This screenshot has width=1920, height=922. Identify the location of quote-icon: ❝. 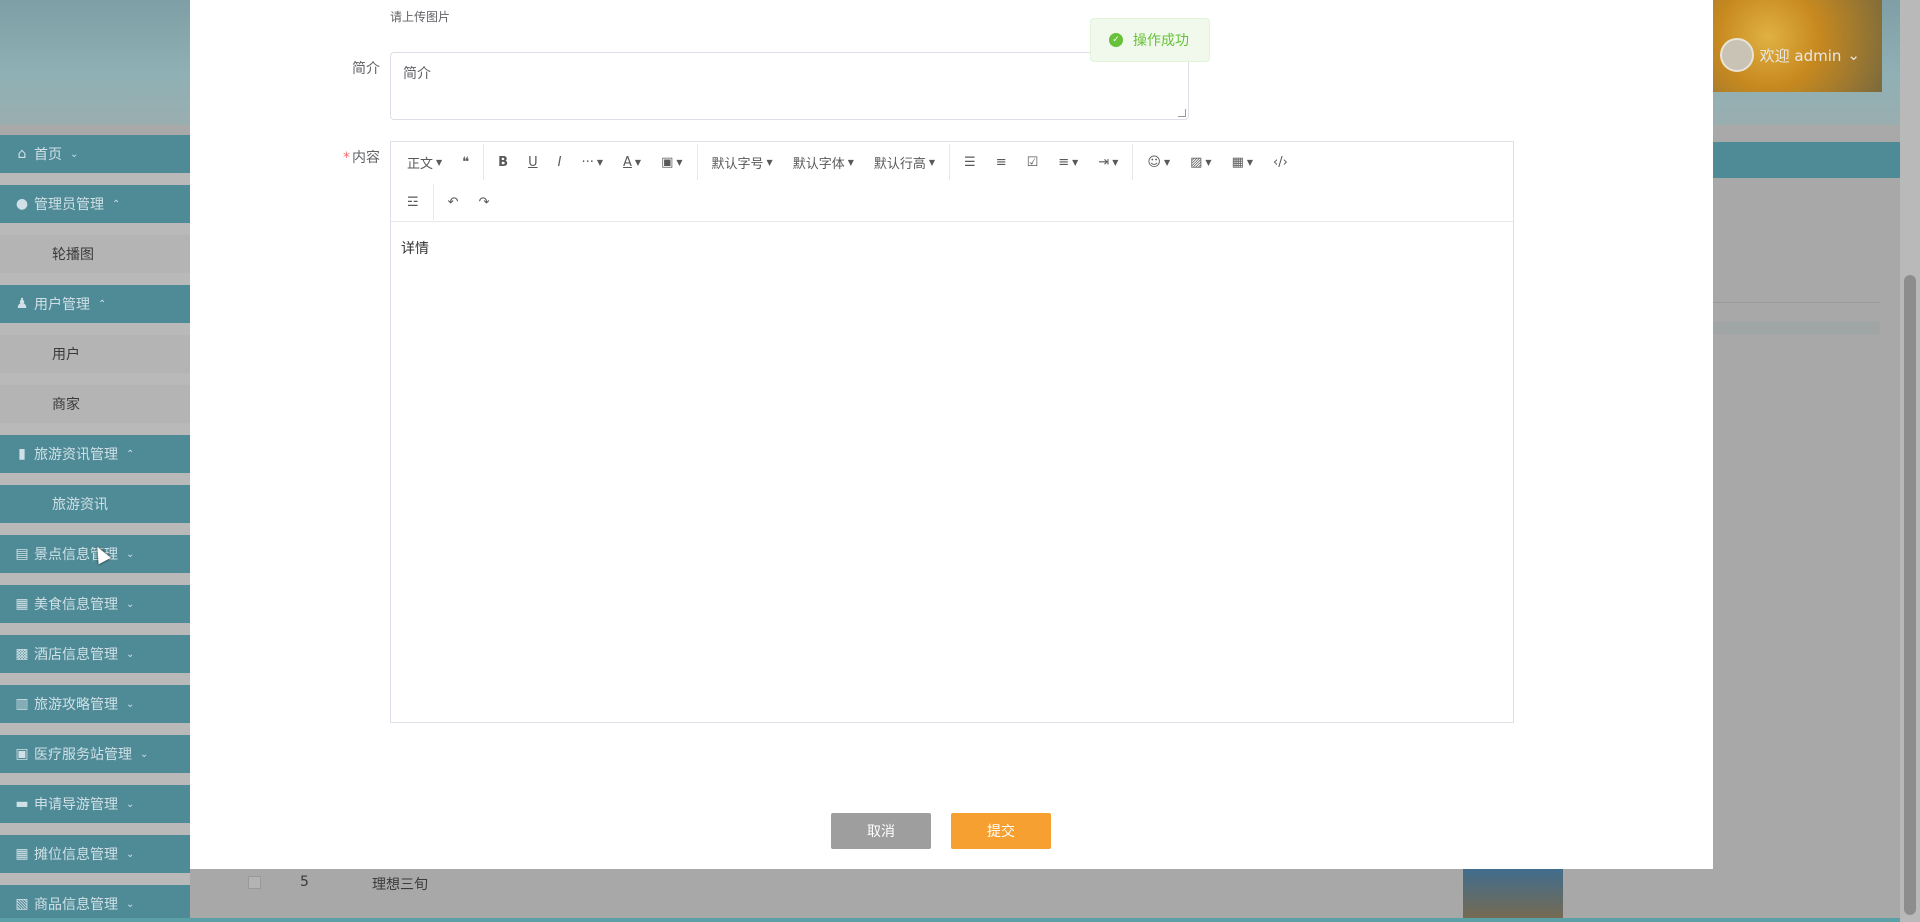
(465, 162).